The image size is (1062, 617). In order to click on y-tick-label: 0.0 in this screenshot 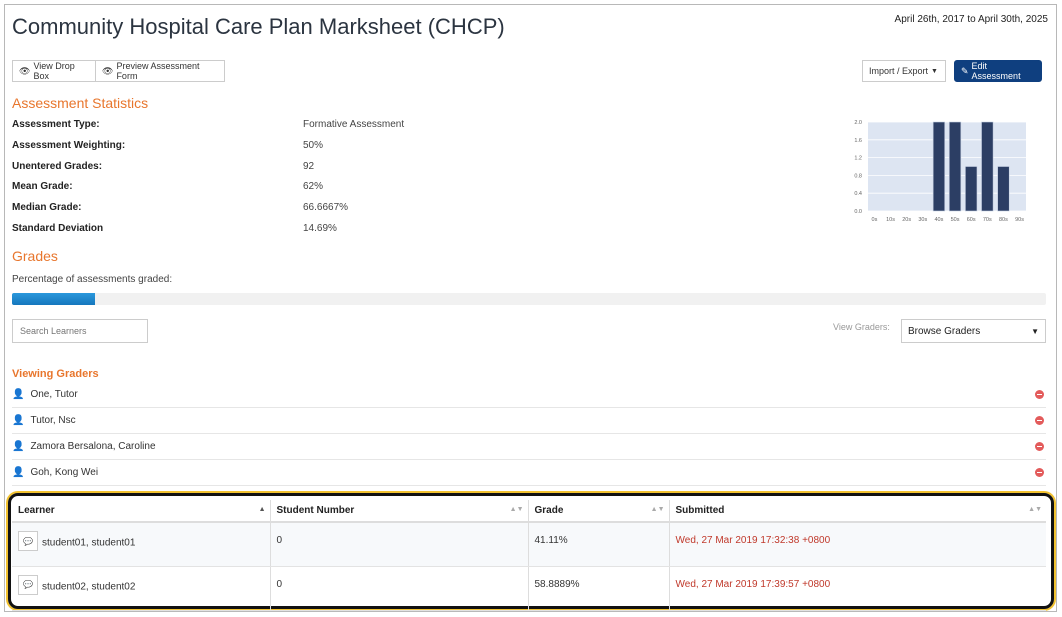, I will do `click(858, 212)`.